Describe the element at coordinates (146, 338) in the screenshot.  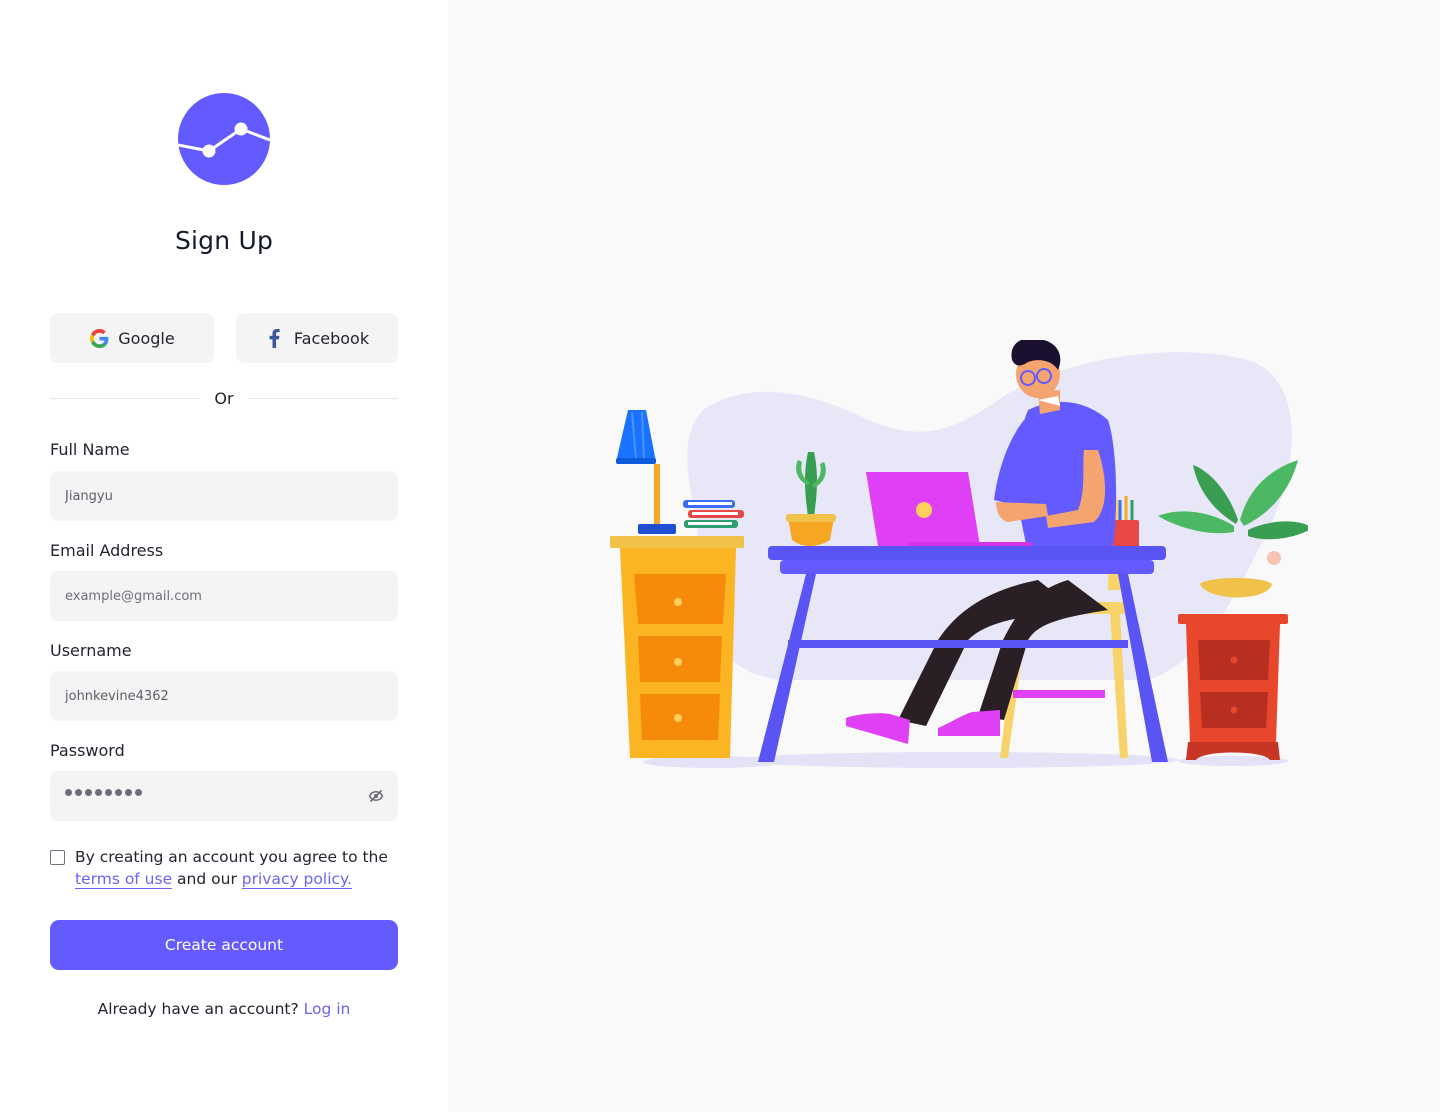
I see `google-button-label: Google` at that location.